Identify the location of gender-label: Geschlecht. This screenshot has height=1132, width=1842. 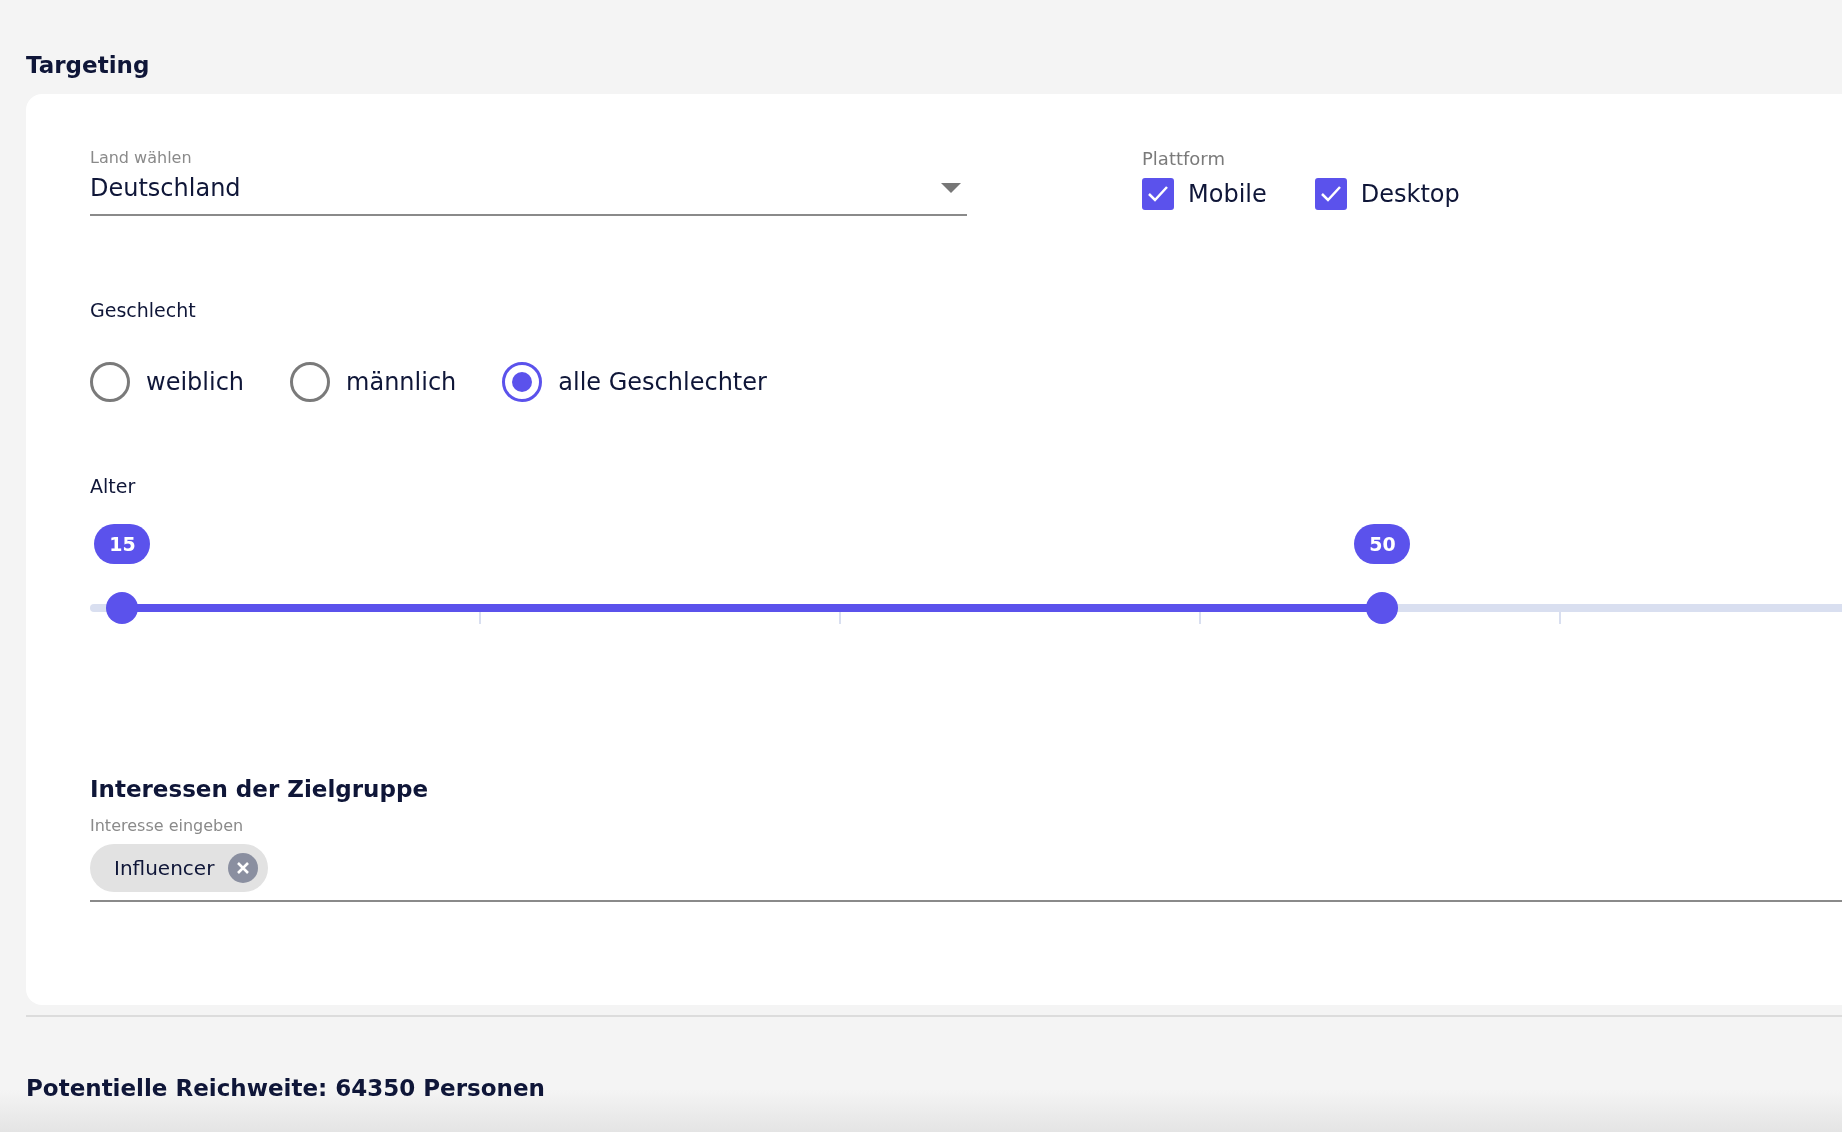
(143, 310).